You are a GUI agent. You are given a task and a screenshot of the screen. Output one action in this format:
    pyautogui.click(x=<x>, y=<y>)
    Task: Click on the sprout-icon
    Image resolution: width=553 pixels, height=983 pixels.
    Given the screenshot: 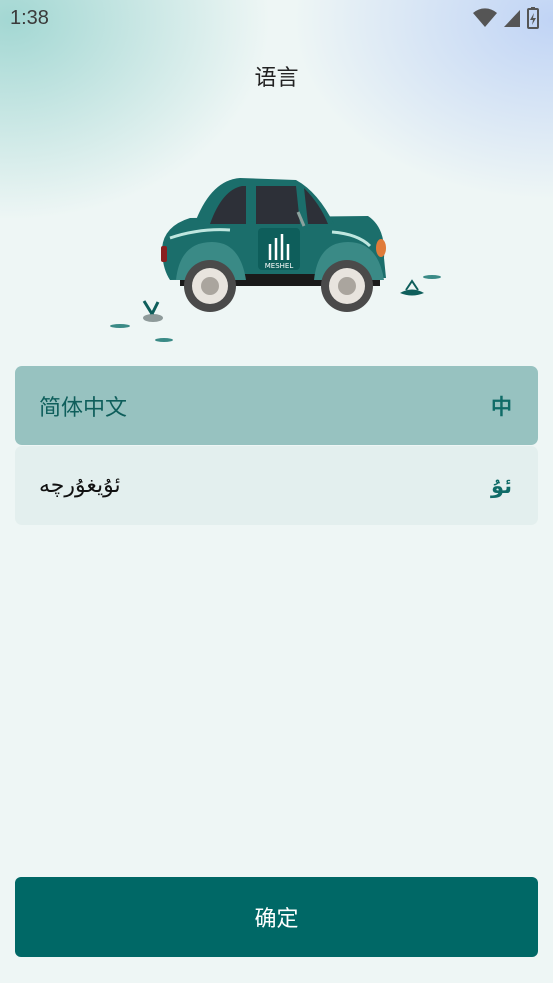 What is the action you would take?
    pyautogui.click(x=151, y=307)
    